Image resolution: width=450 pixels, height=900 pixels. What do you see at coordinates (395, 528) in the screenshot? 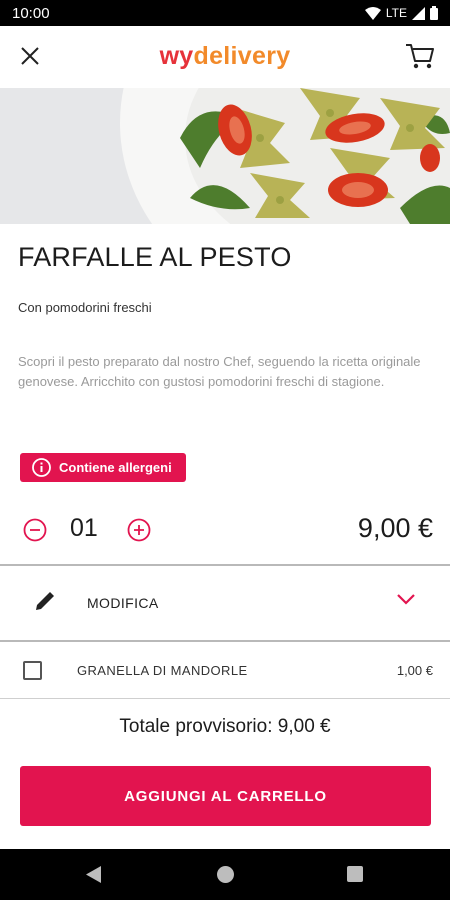
I see `product-price: 9,00 €` at bounding box center [395, 528].